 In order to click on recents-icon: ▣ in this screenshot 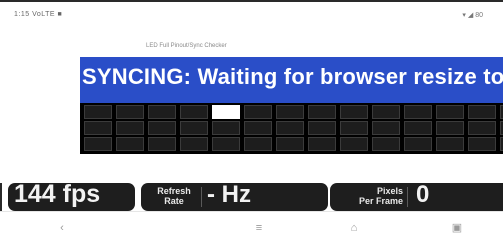, I will do `click(457, 228)`.